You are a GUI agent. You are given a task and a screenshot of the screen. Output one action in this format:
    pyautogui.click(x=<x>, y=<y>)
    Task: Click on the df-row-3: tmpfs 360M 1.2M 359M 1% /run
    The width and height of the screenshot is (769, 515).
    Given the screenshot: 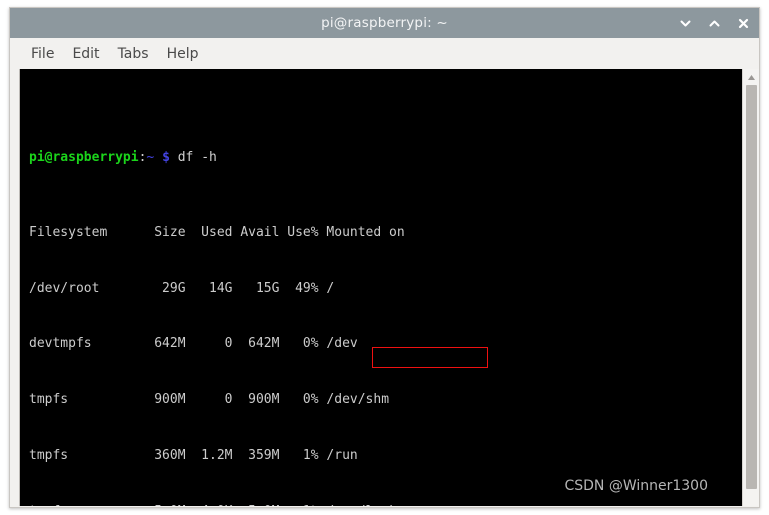 What is the action you would take?
    pyautogui.click(x=193, y=455)
    